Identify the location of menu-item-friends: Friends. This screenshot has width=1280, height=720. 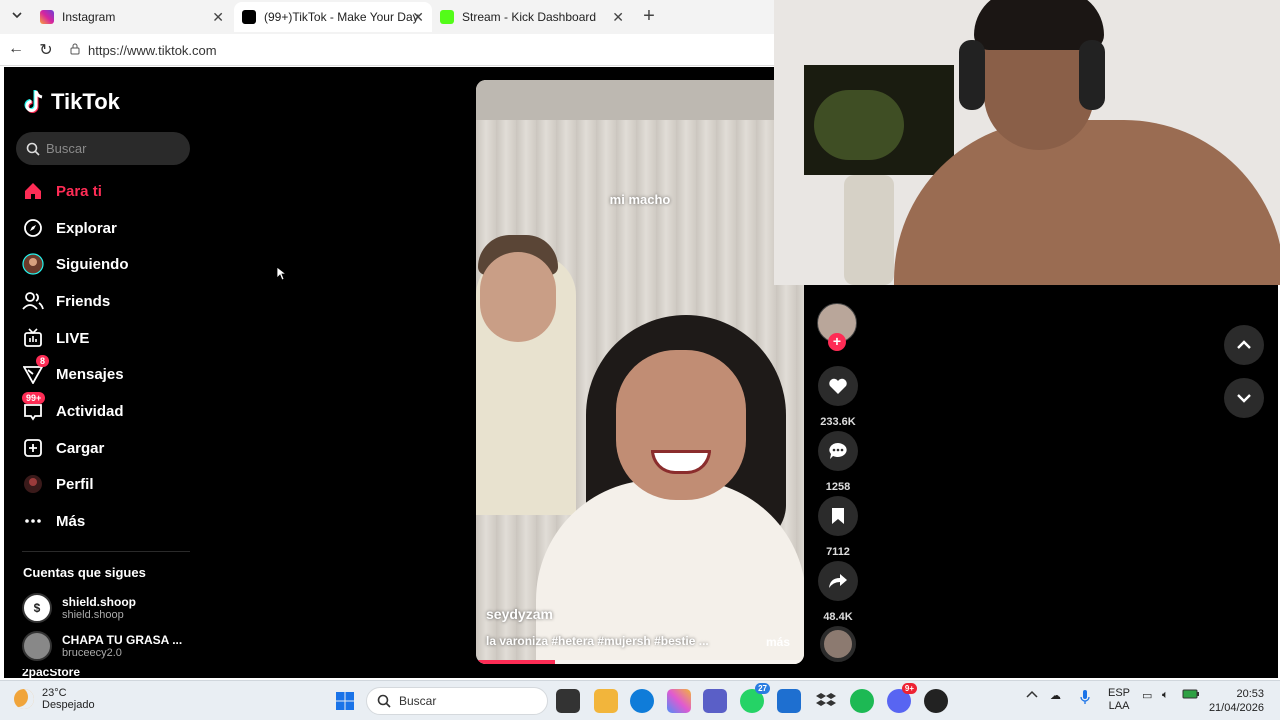
(66, 301).